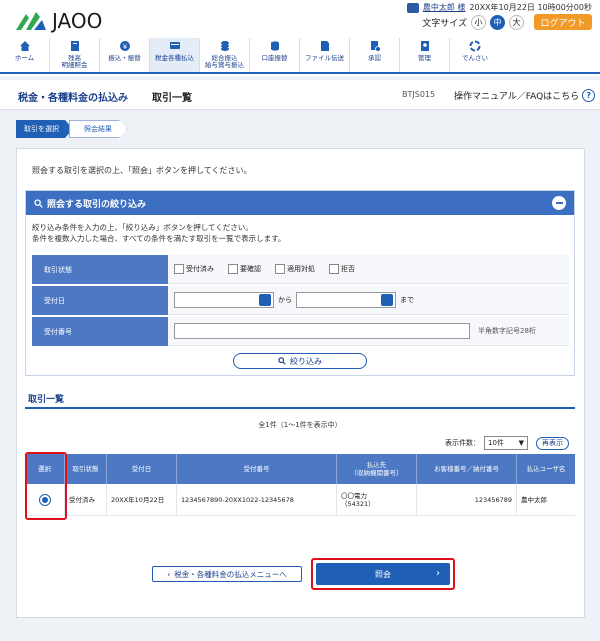  Describe the element at coordinates (174, 58) in the screenshot. I see `nav-item-label: 税金各種払込` at that location.